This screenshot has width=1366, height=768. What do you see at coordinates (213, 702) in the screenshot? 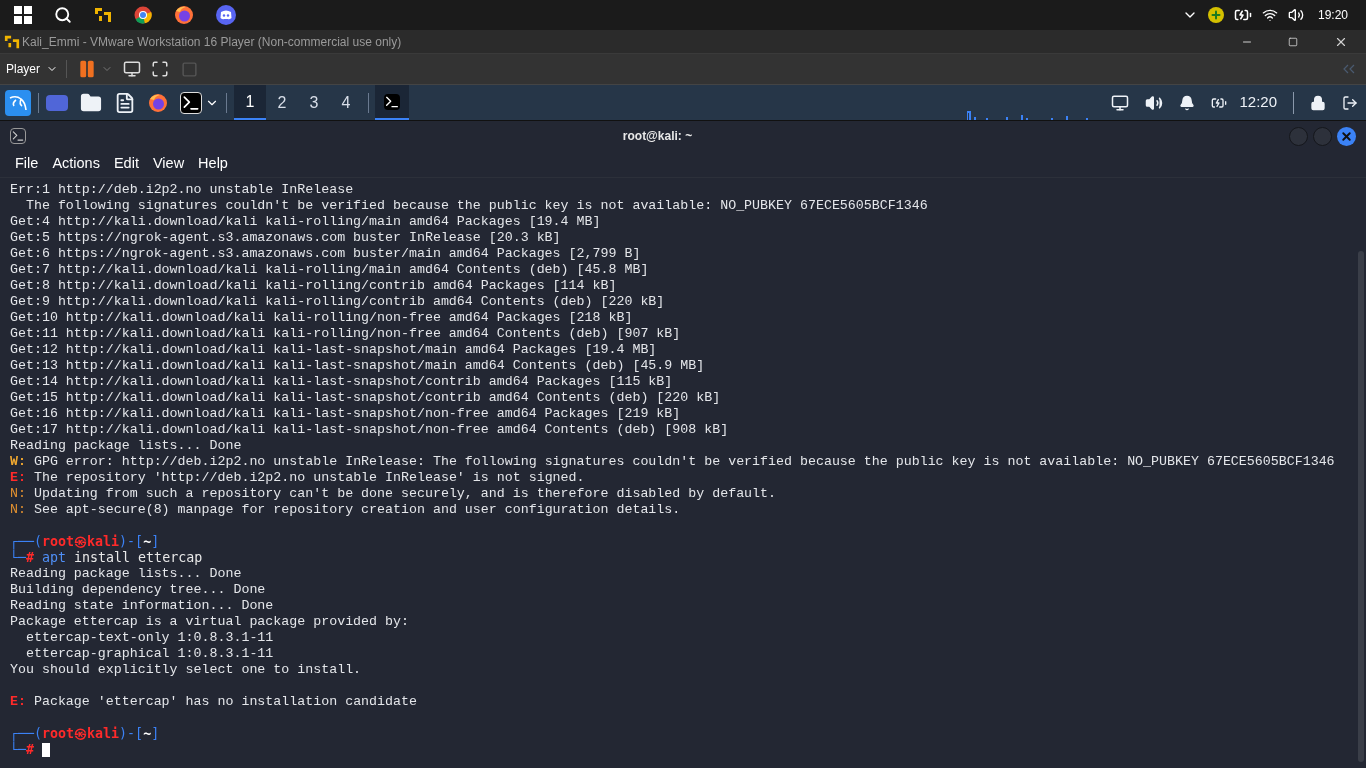
I see `error-line: E: Package 'ettercap' has no installation candidate` at bounding box center [213, 702].